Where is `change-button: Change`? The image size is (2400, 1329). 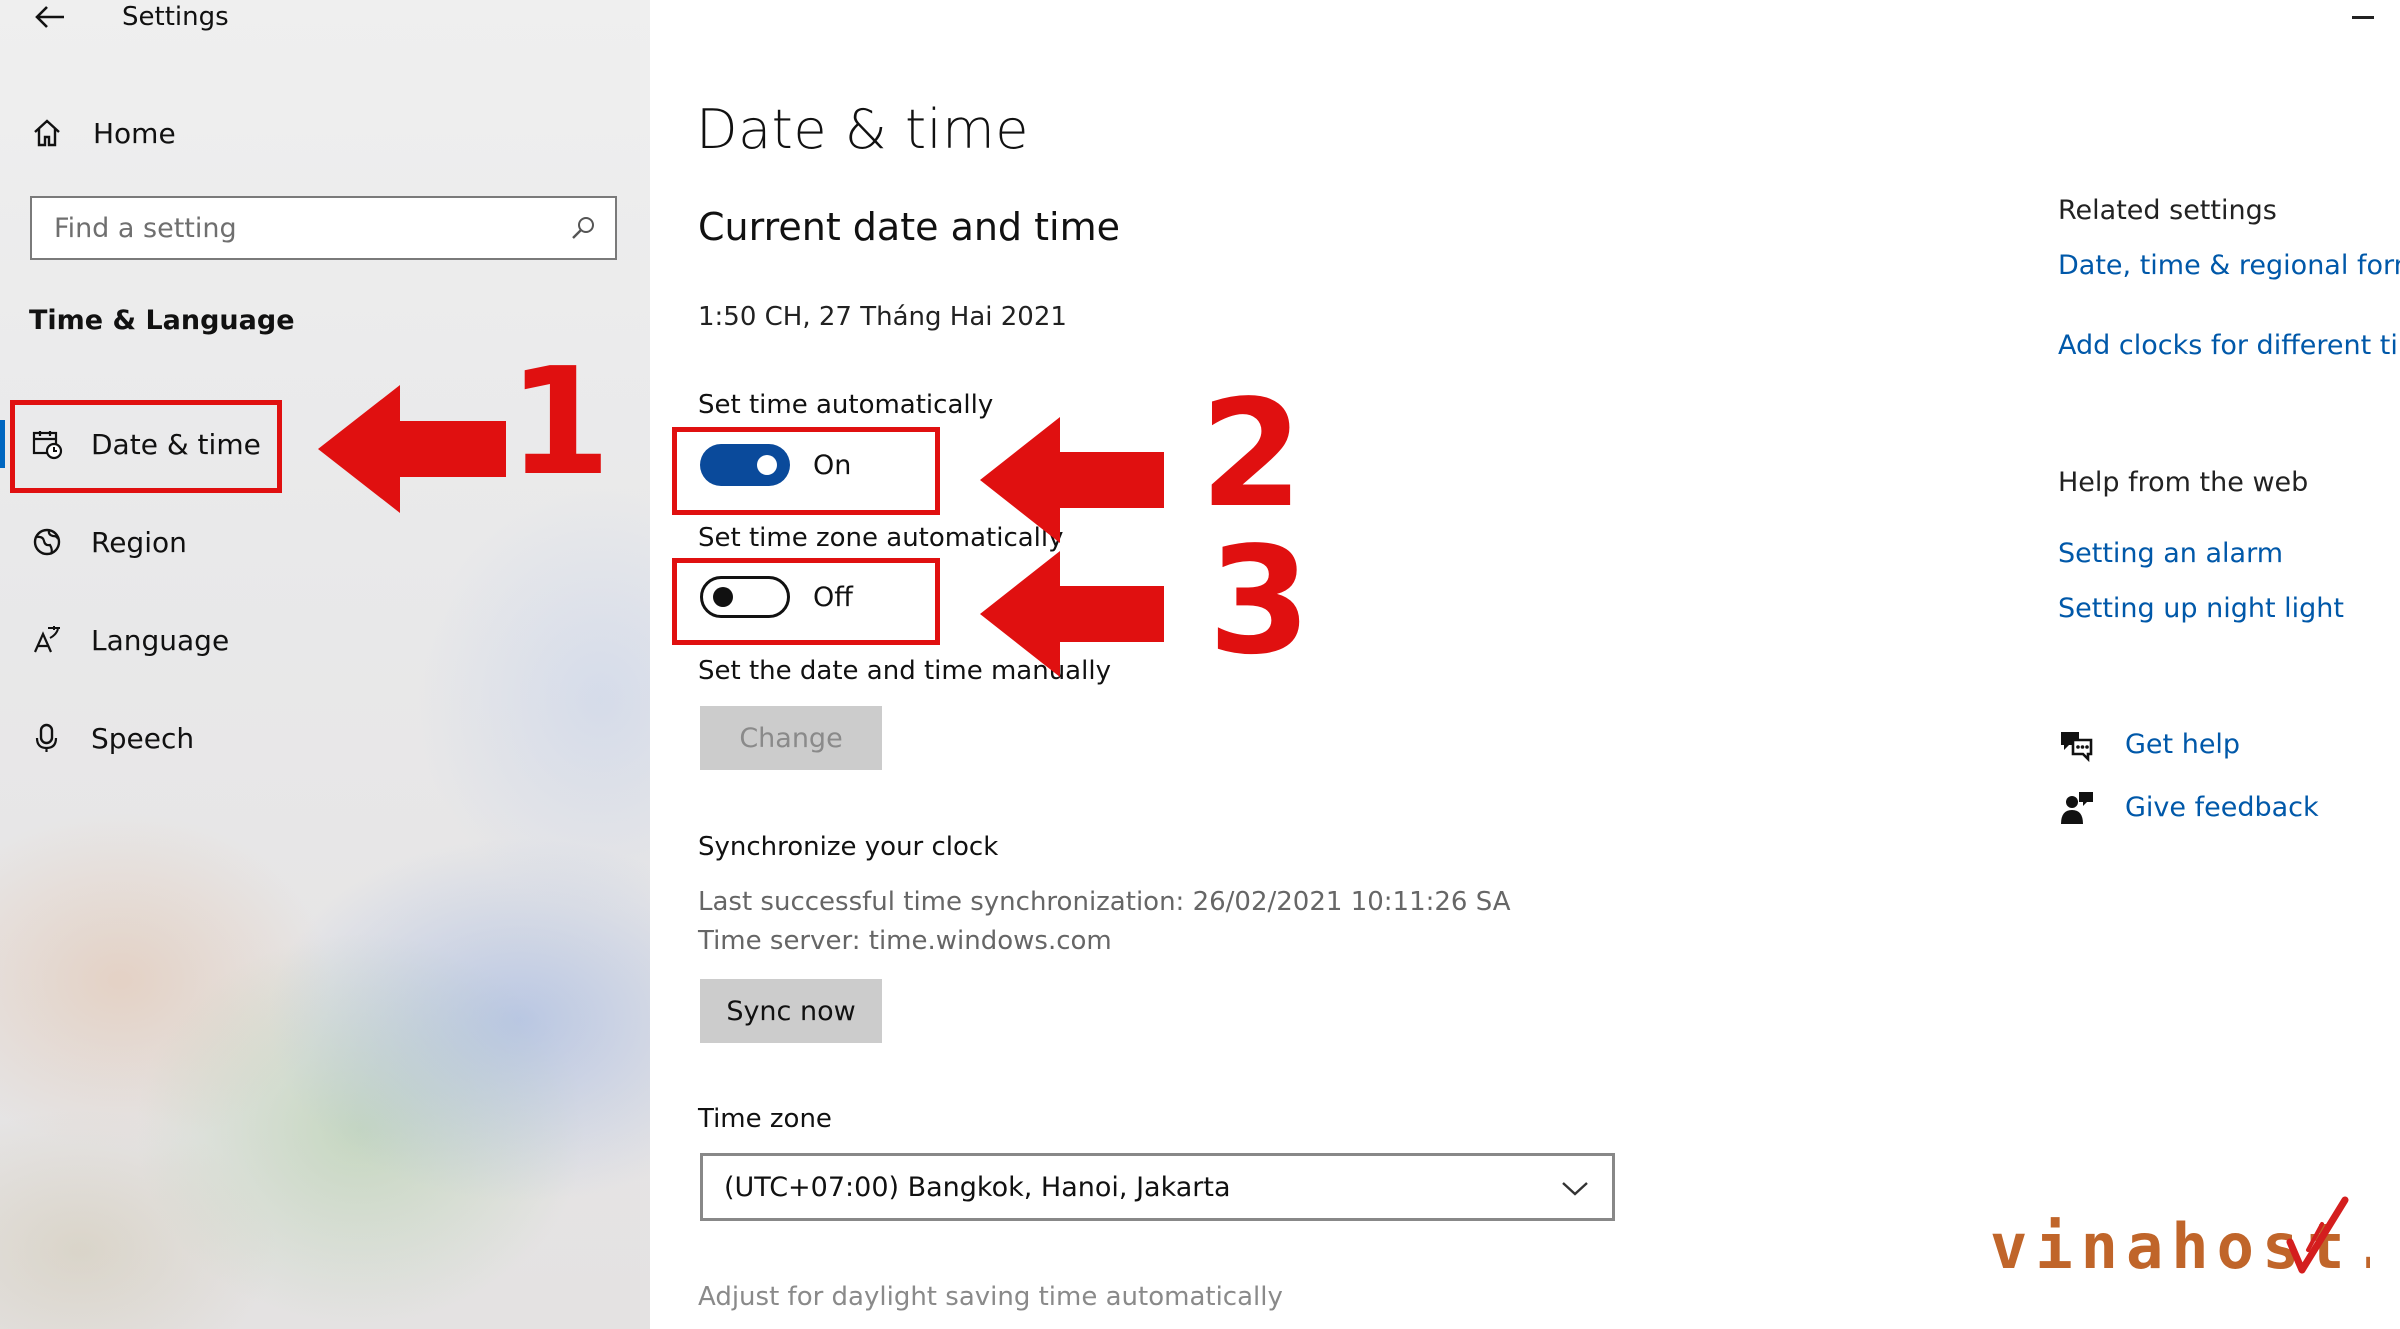
change-button: Change is located at coordinates (791, 738).